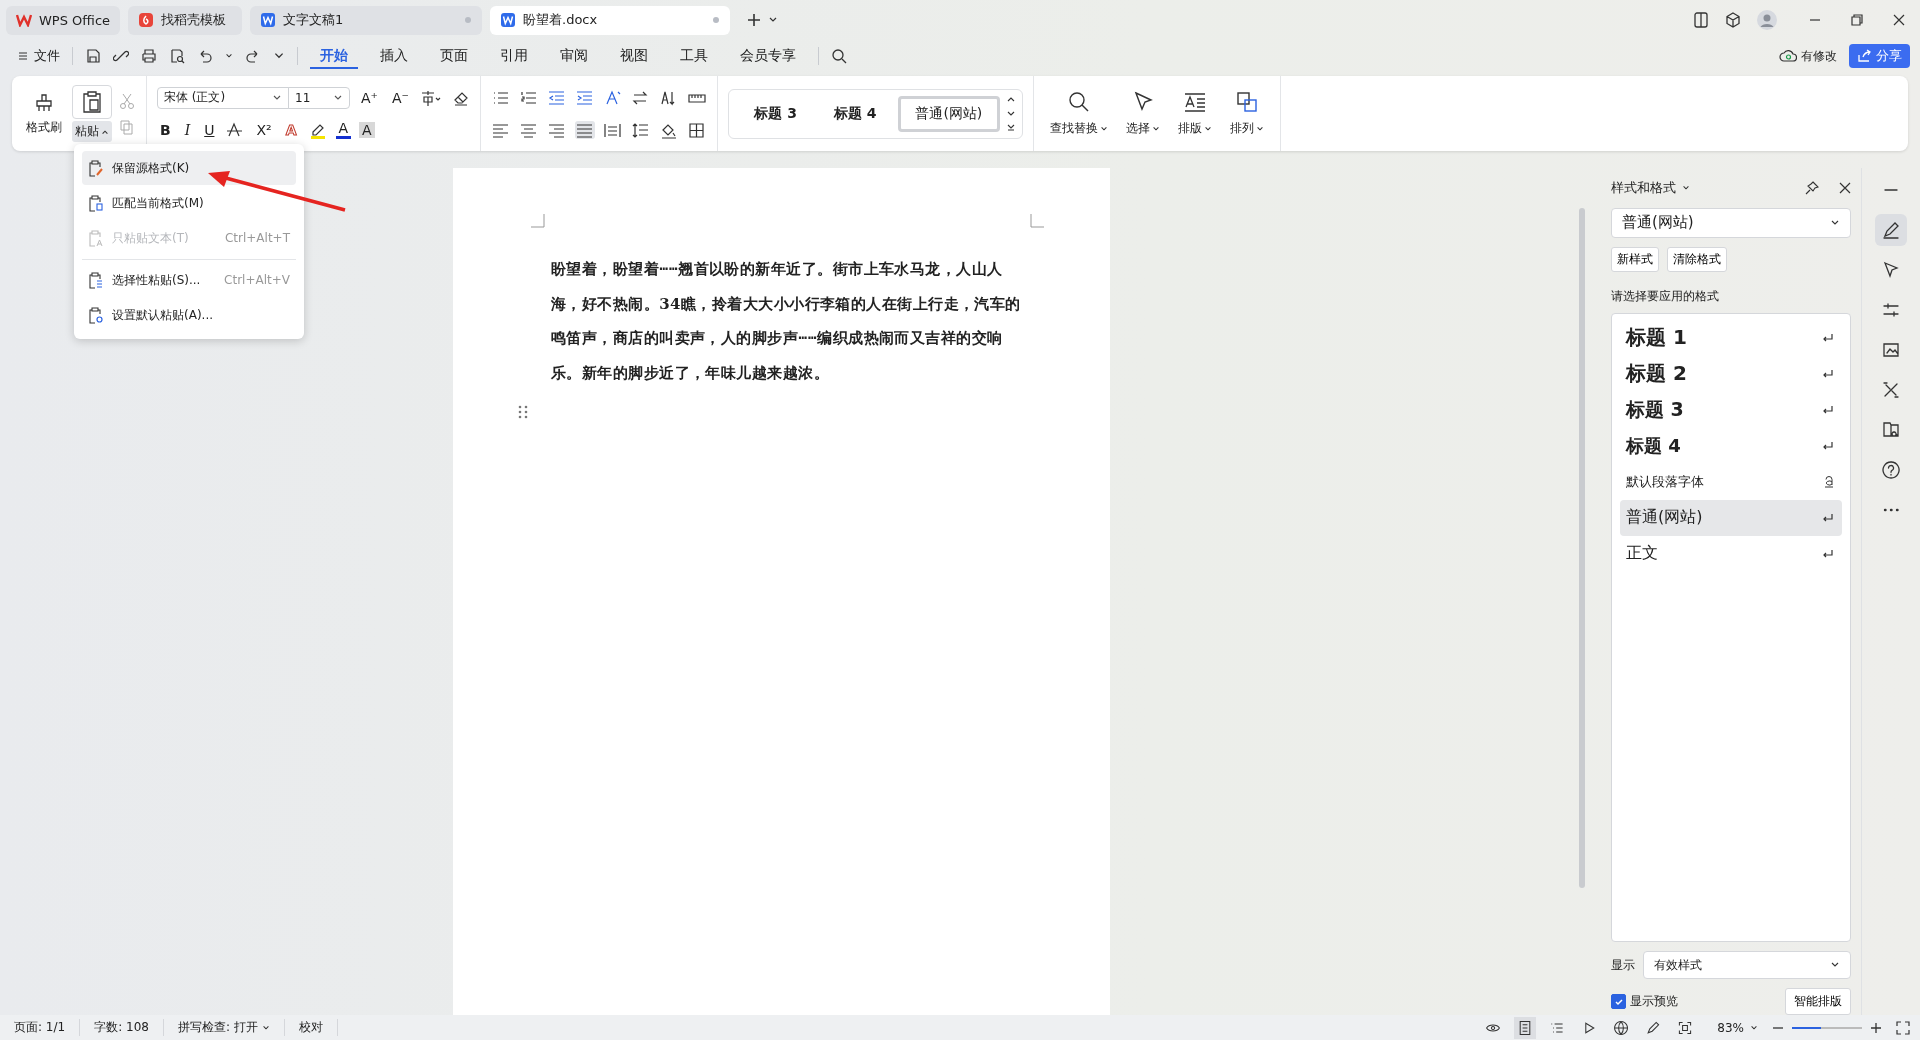  I want to click on panel-button: 清除格式, so click(1697, 259).